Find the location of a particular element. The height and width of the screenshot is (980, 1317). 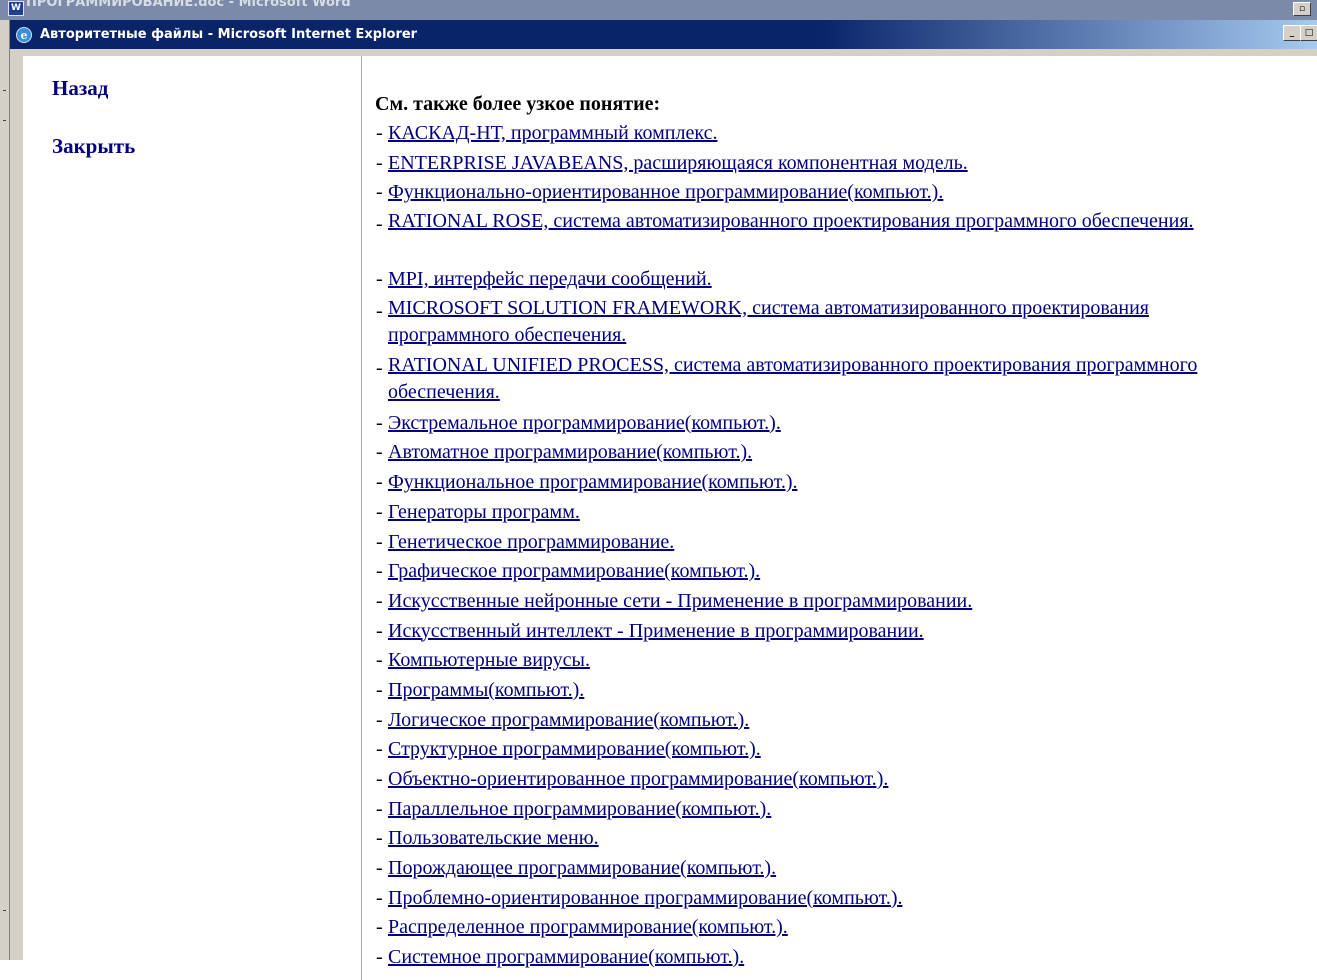

term-link: Генетическое программирование. is located at coordinates (828, 543).